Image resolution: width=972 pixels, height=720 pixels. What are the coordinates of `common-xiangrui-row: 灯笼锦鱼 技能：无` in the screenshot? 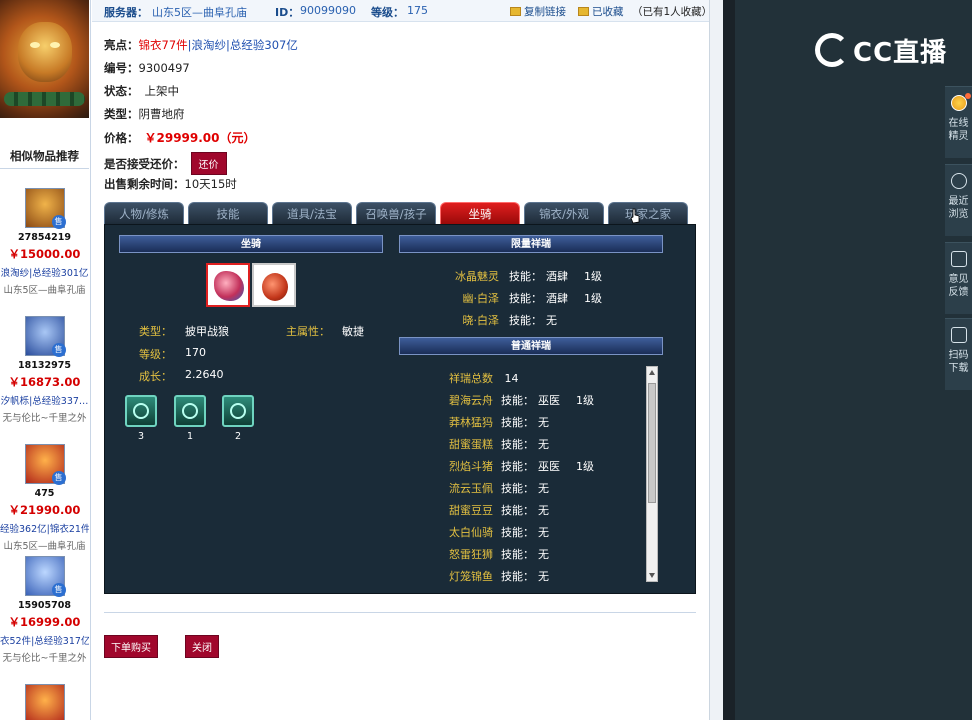 It's located at (499, 576).